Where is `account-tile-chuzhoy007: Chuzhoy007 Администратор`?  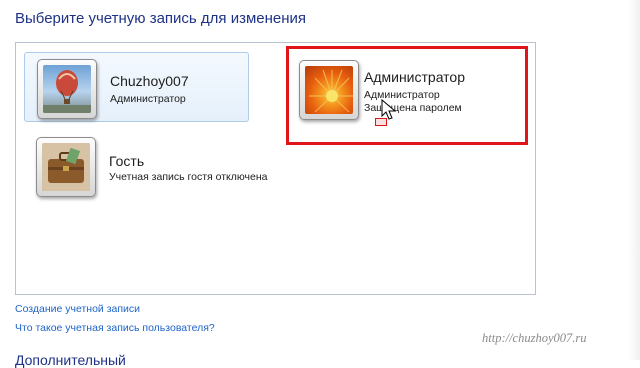
account-tile-chuzhoy007: Chuzhoy007 Администратор is located at coordinates (136, 87).